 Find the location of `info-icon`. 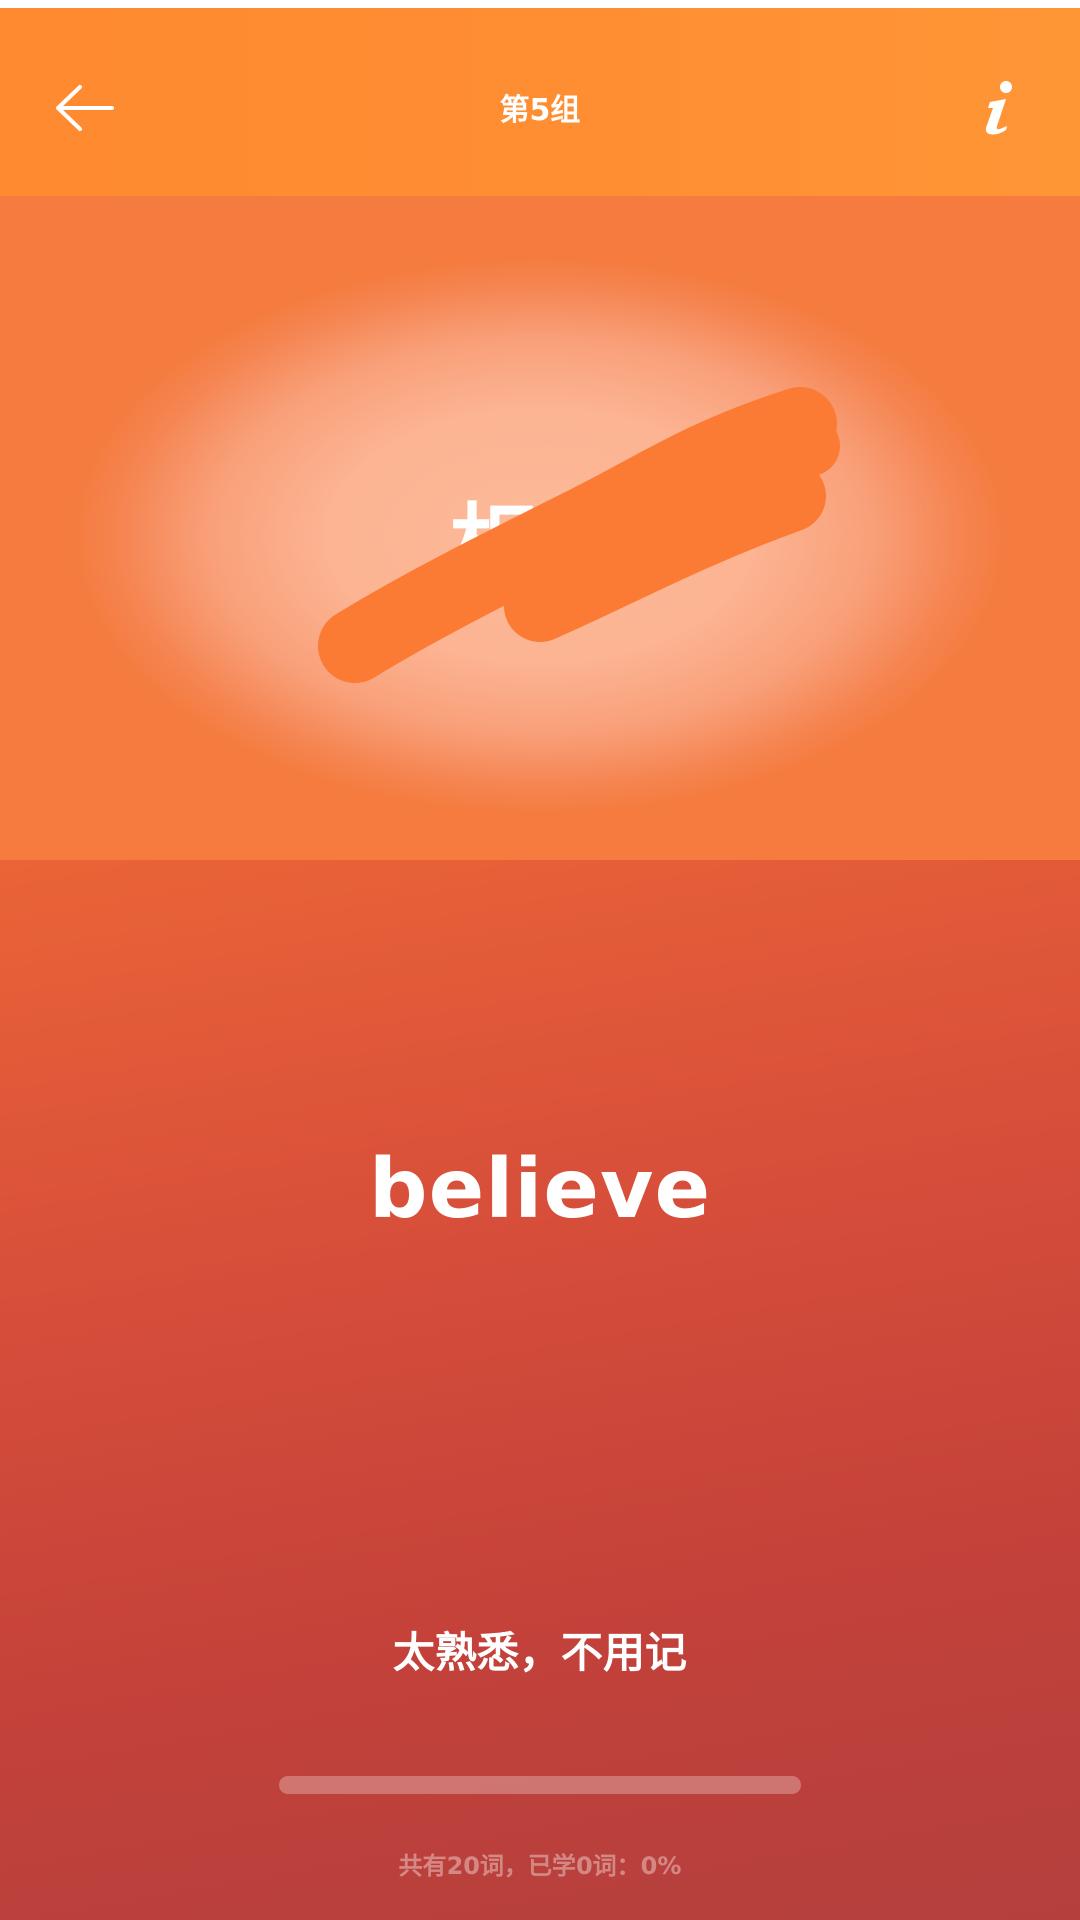

info-icon is located at coordinates (998, 108).